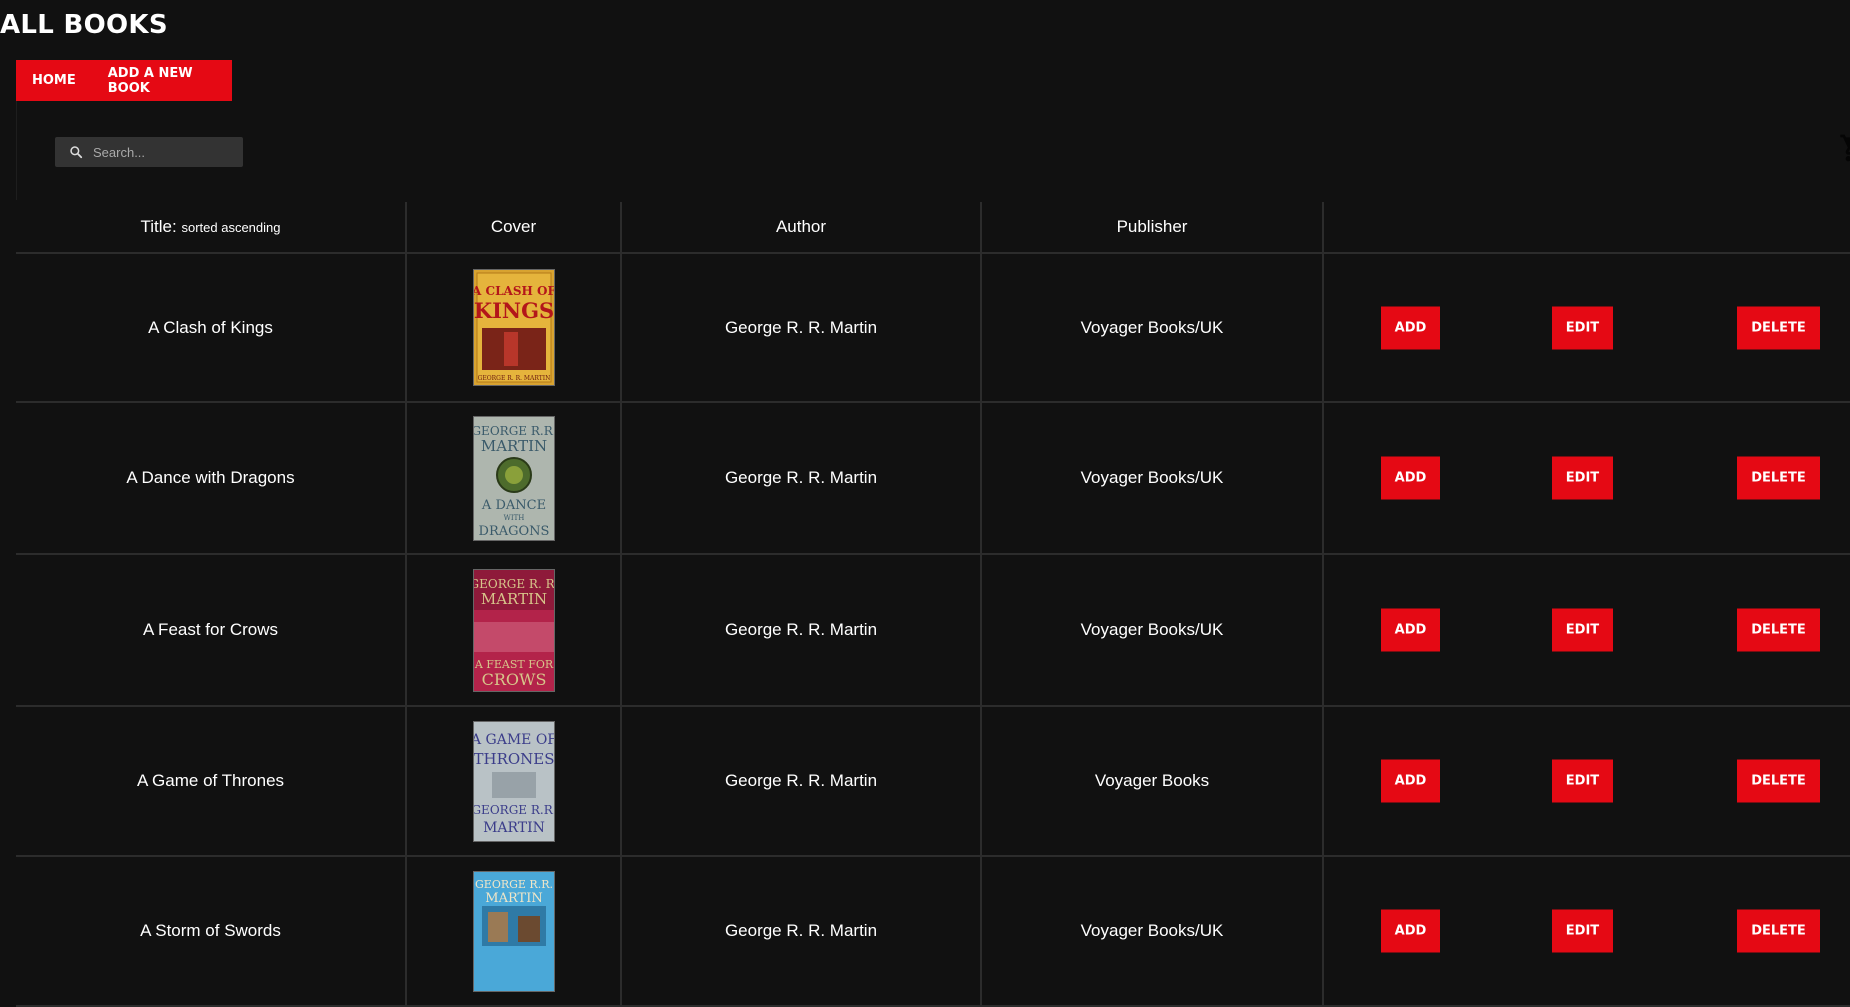 This screenshot has height=1007, width=1850. Describe the element at coordinates (1844, 150) in the screenshot. I see `shopping-cart-icon` at that location.